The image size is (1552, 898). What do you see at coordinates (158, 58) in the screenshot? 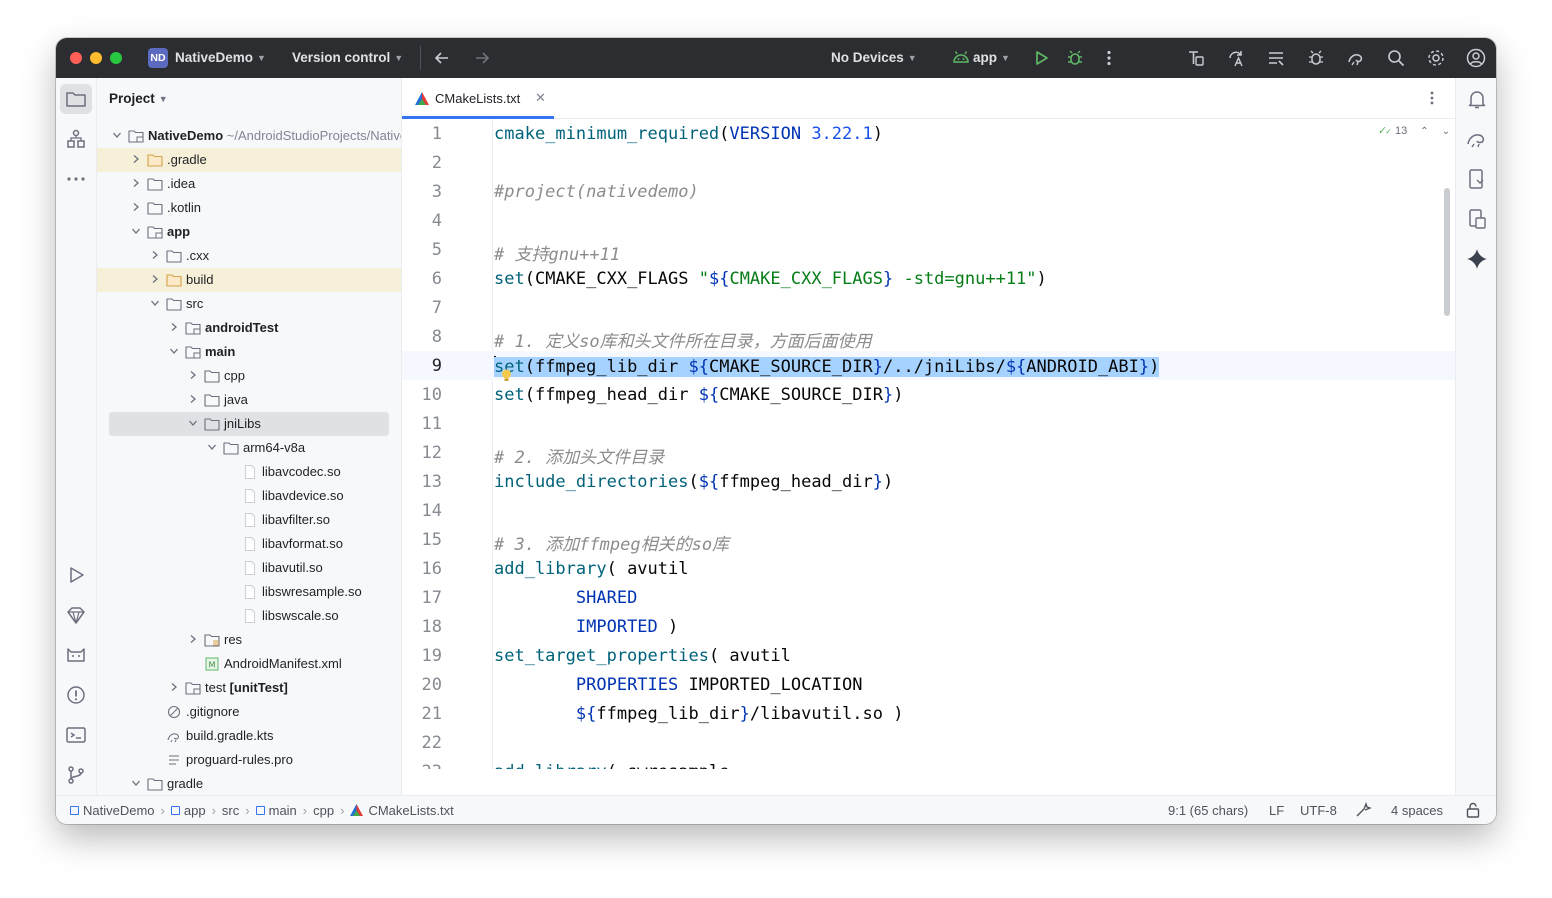
I see `project-badge: ND` at bounding box center [158, 58].